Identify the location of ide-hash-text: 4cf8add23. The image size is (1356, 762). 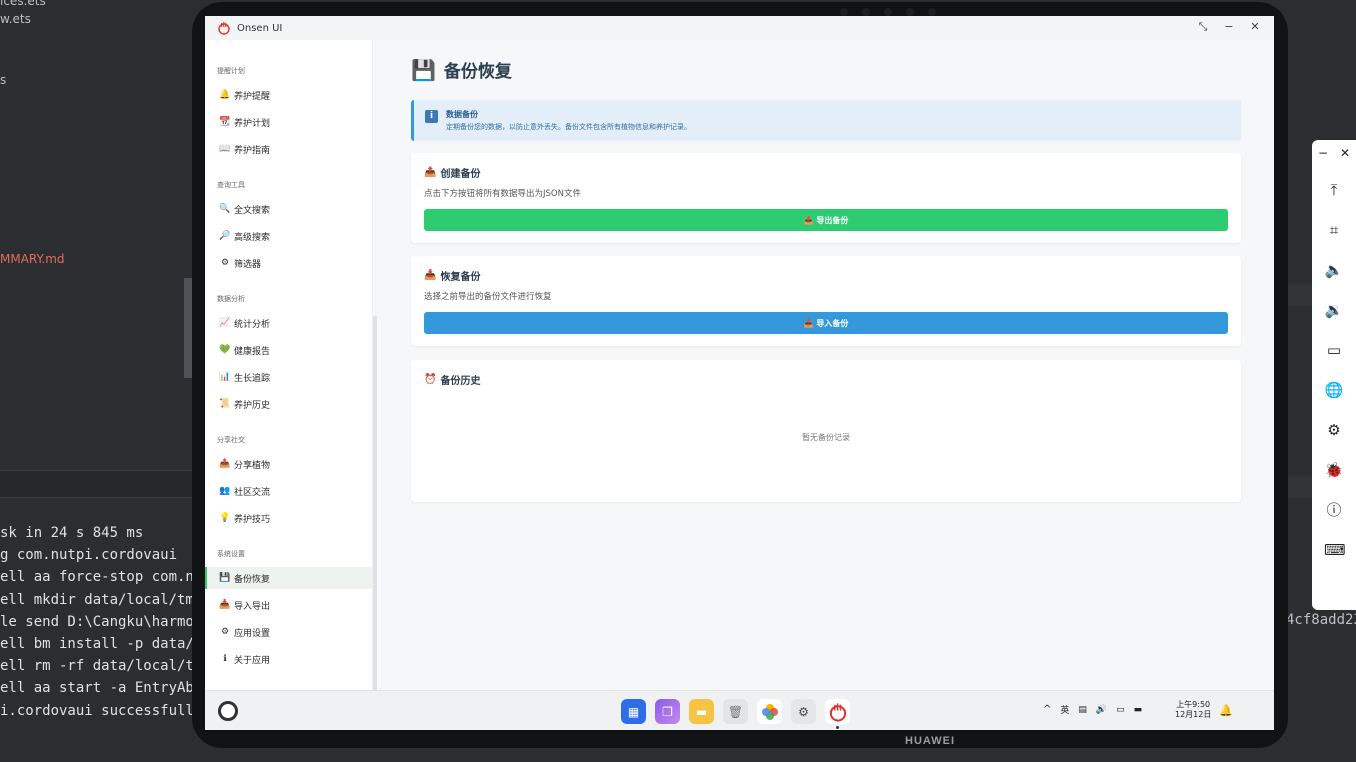
(1321, 620).